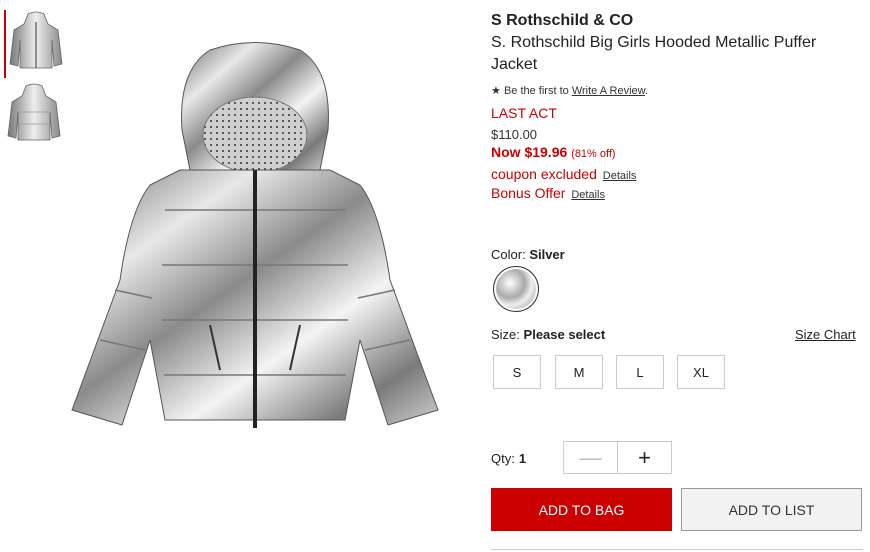 The image size is (870, 552). What do you see at coordinates (544, 174) in the screenshot?
I see `coupon-text: coupon excluded` at bounding box center [544, 174].